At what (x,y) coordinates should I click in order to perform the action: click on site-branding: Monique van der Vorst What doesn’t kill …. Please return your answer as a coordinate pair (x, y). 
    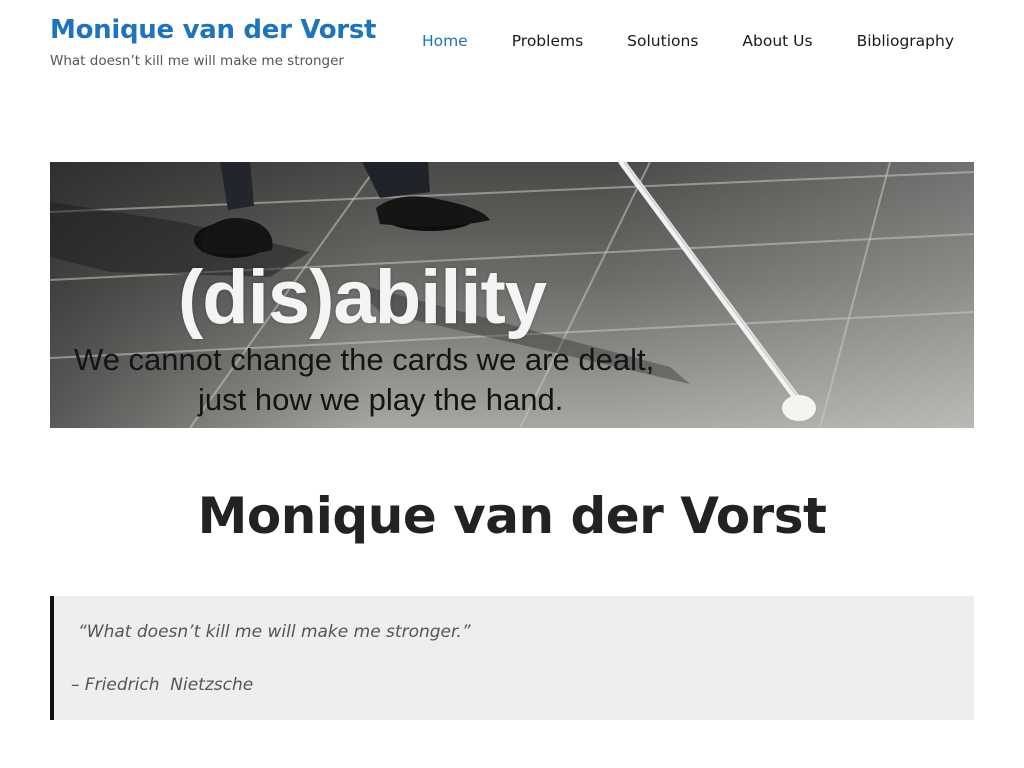
    Looking at the image, I should click on (213, 42).